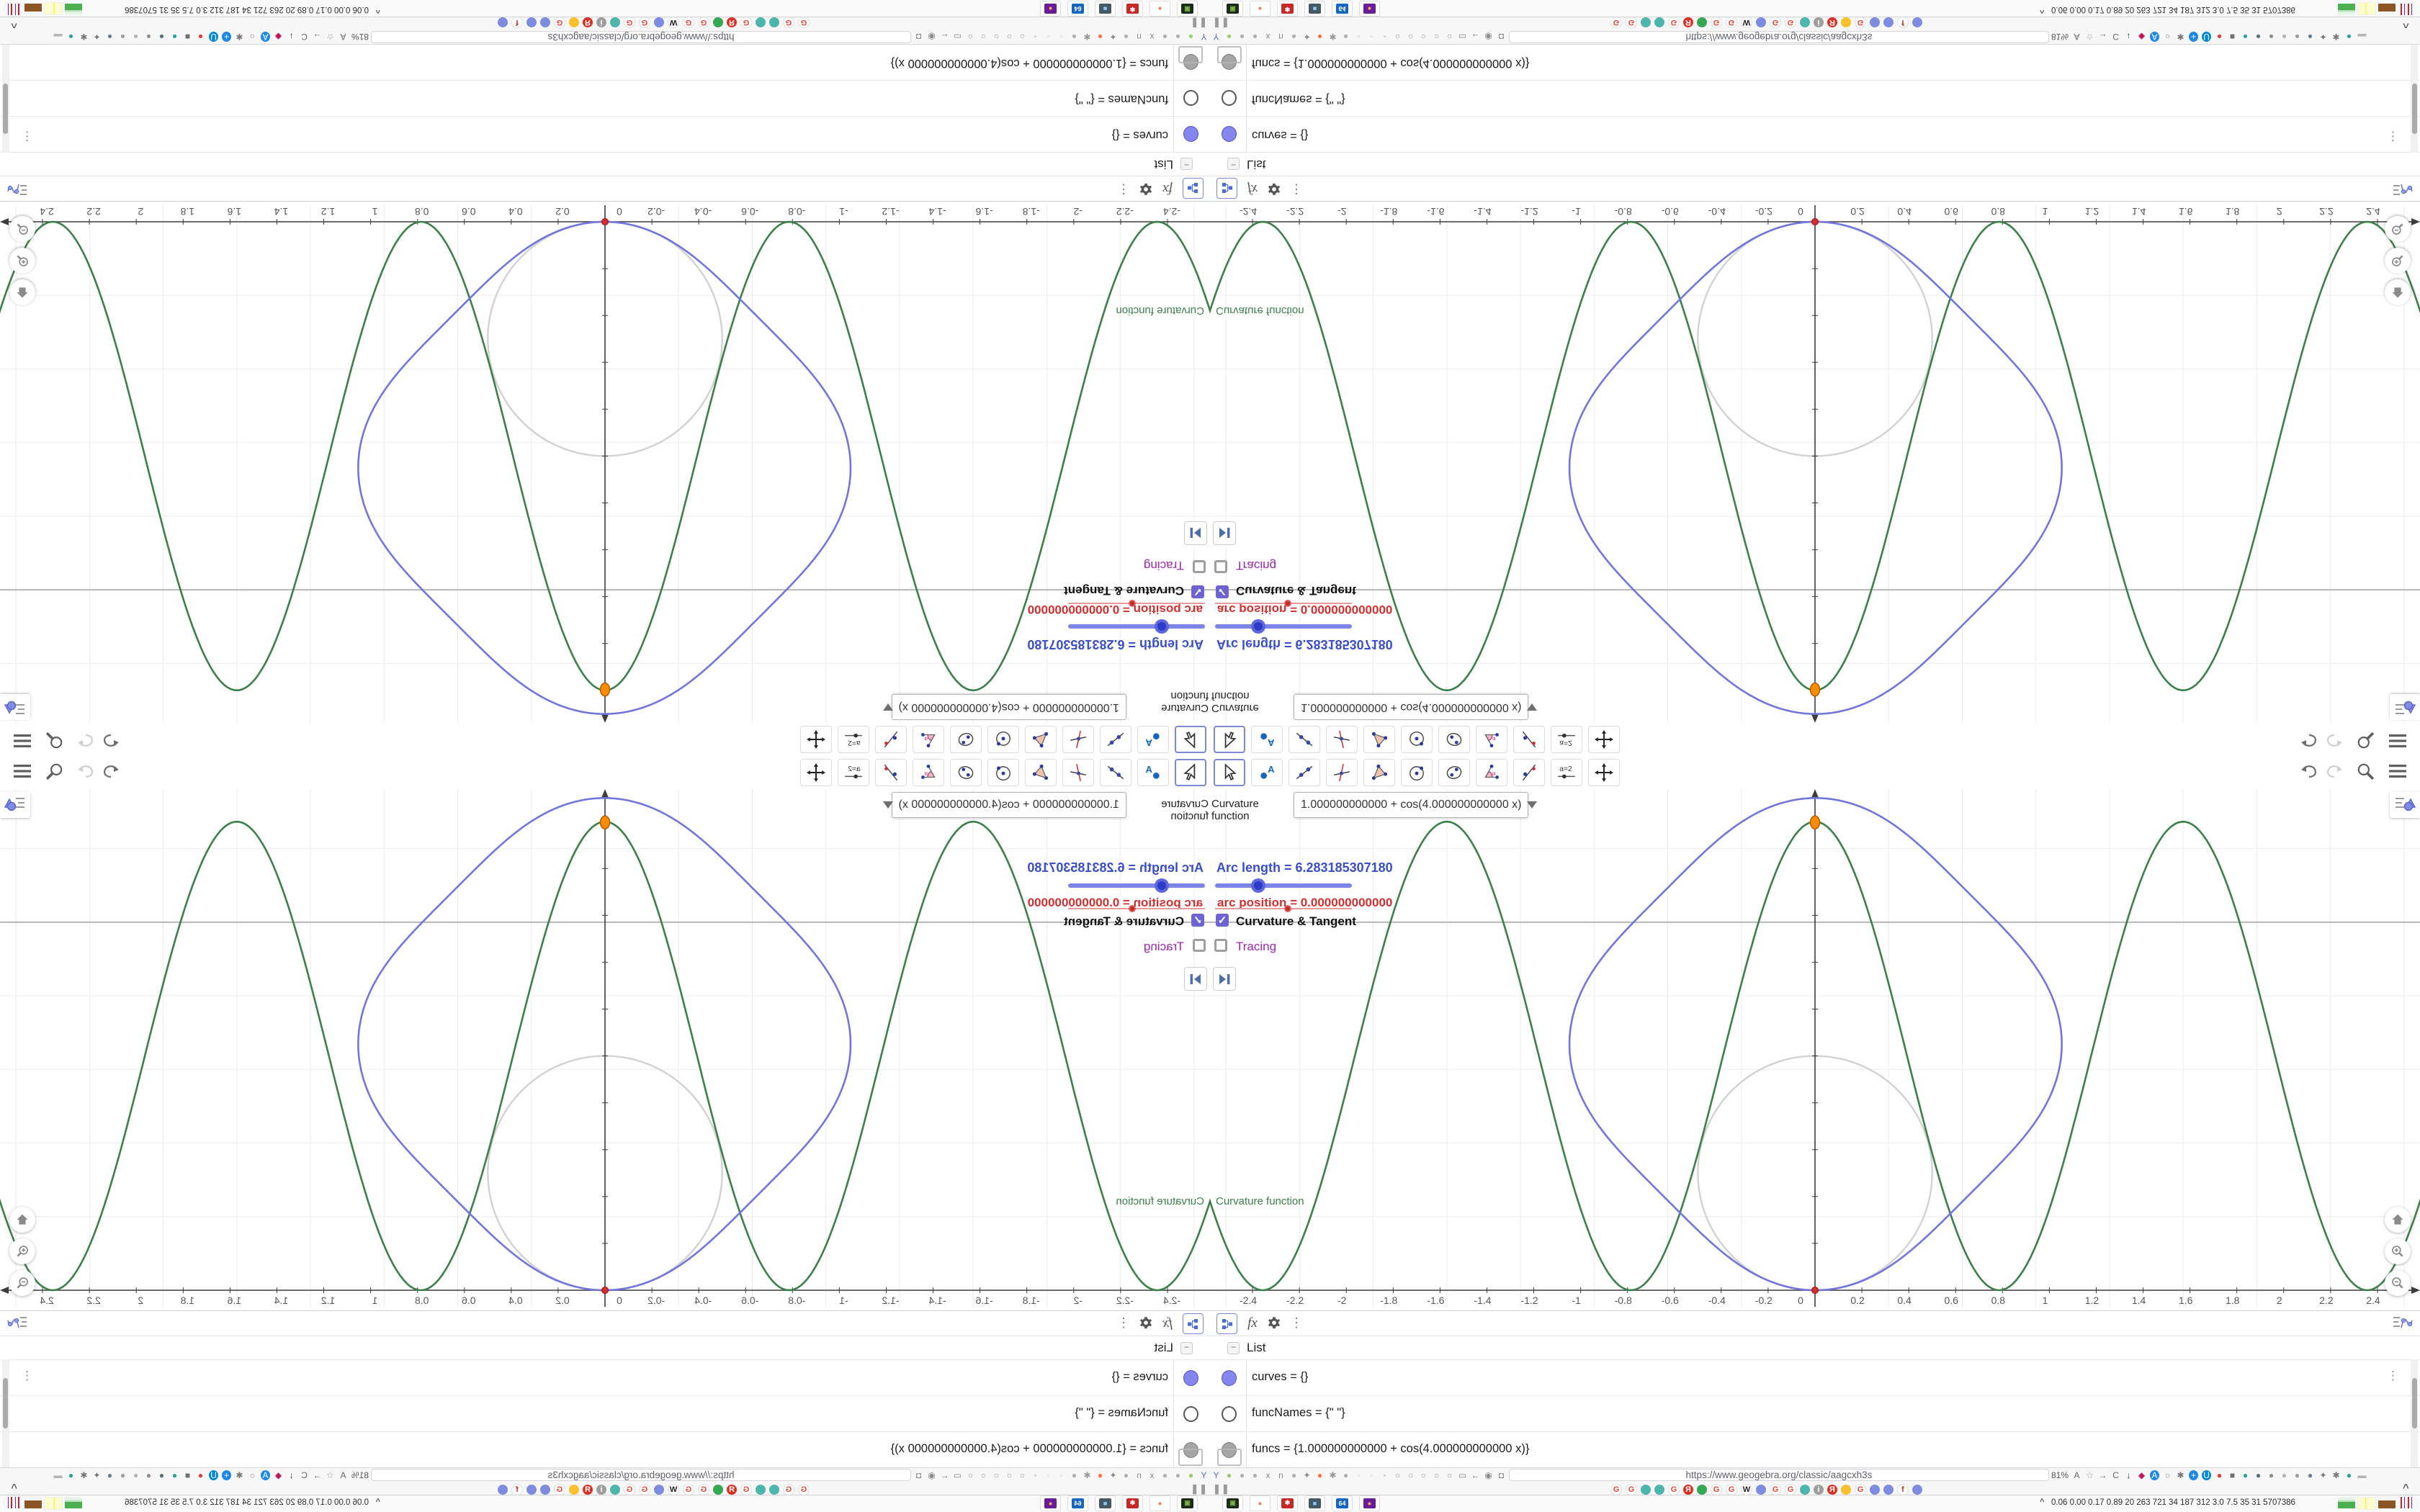 This screenshot has width=2420, height=1512. What do you see at coordinates (1193, 188) in the screenshot?
I see `algebra-tree-button` at bounding box center [1193, 188].